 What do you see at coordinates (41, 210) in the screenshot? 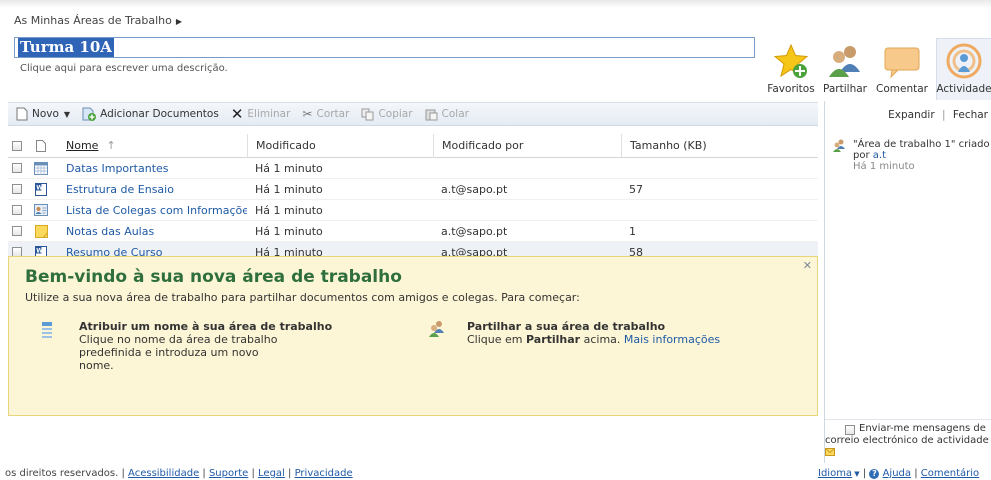
I see `contacts-icon` at bounding box center [41, 210].